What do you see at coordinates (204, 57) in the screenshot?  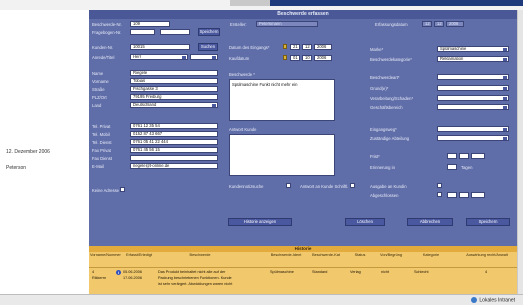 I see `title-select` at bounding box center [204, 57].